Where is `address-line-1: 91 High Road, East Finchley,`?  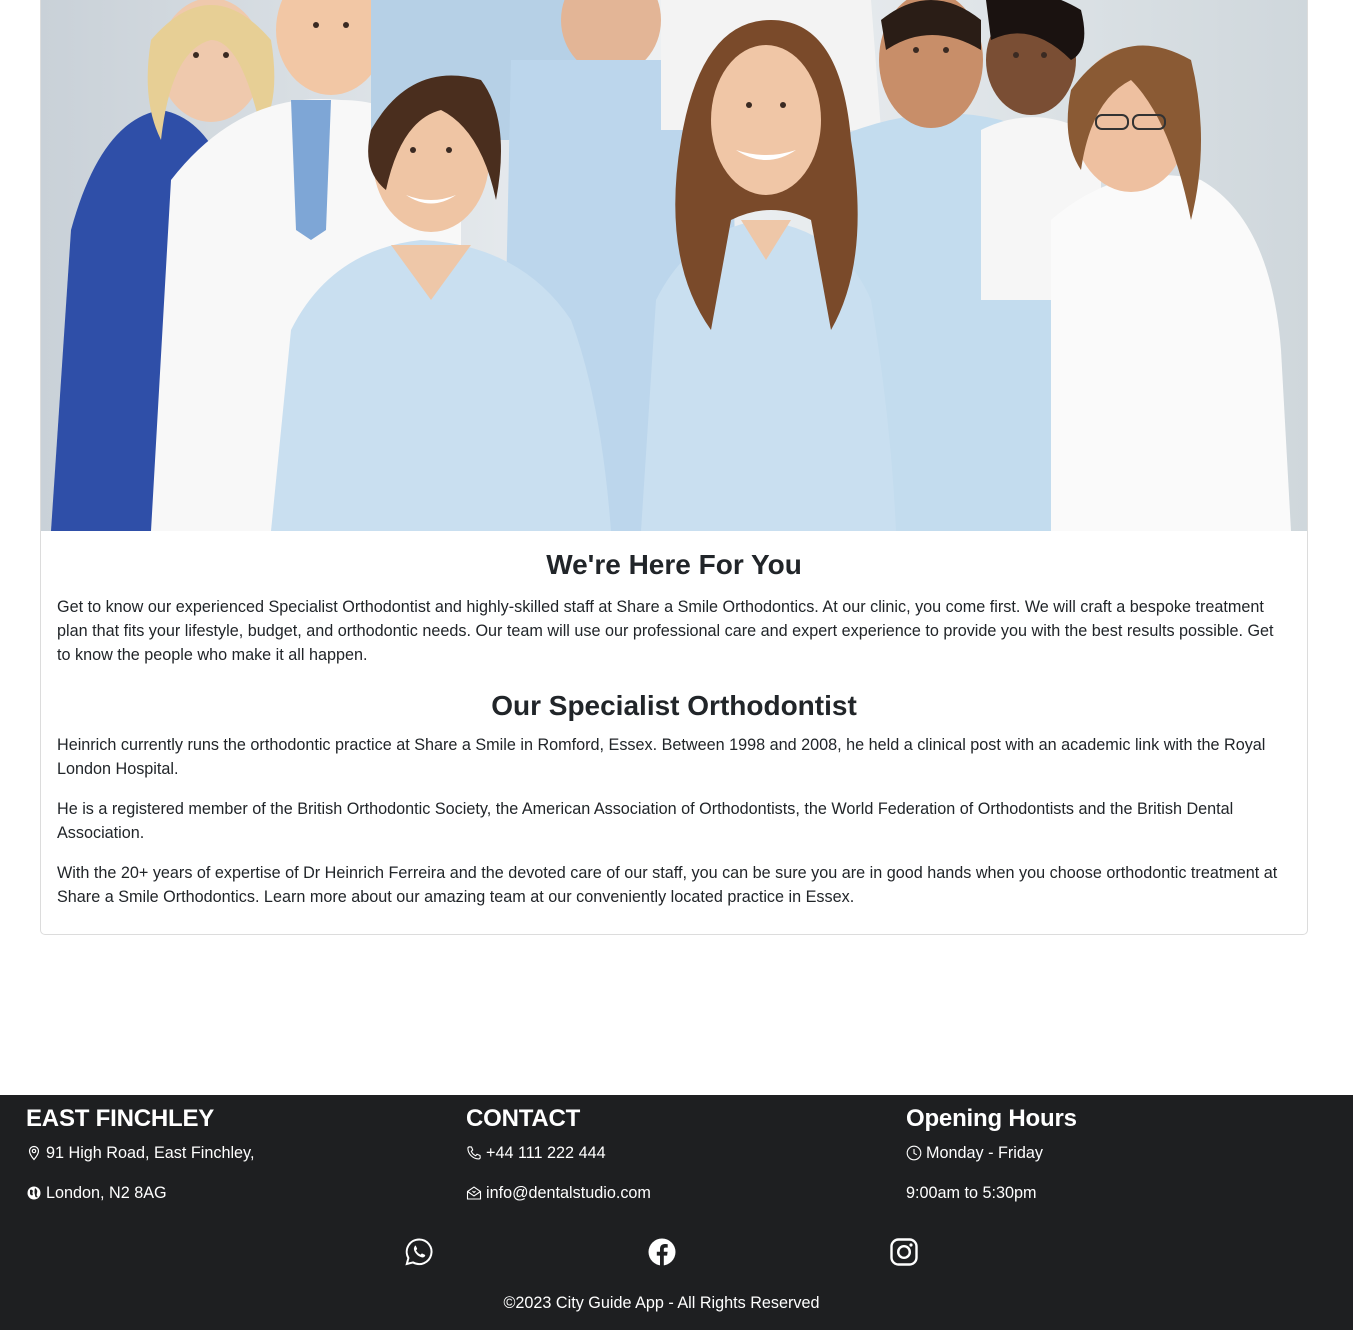 address-line-1: 91 High Road, East Finchley, is located at coordinates (236, 1153).